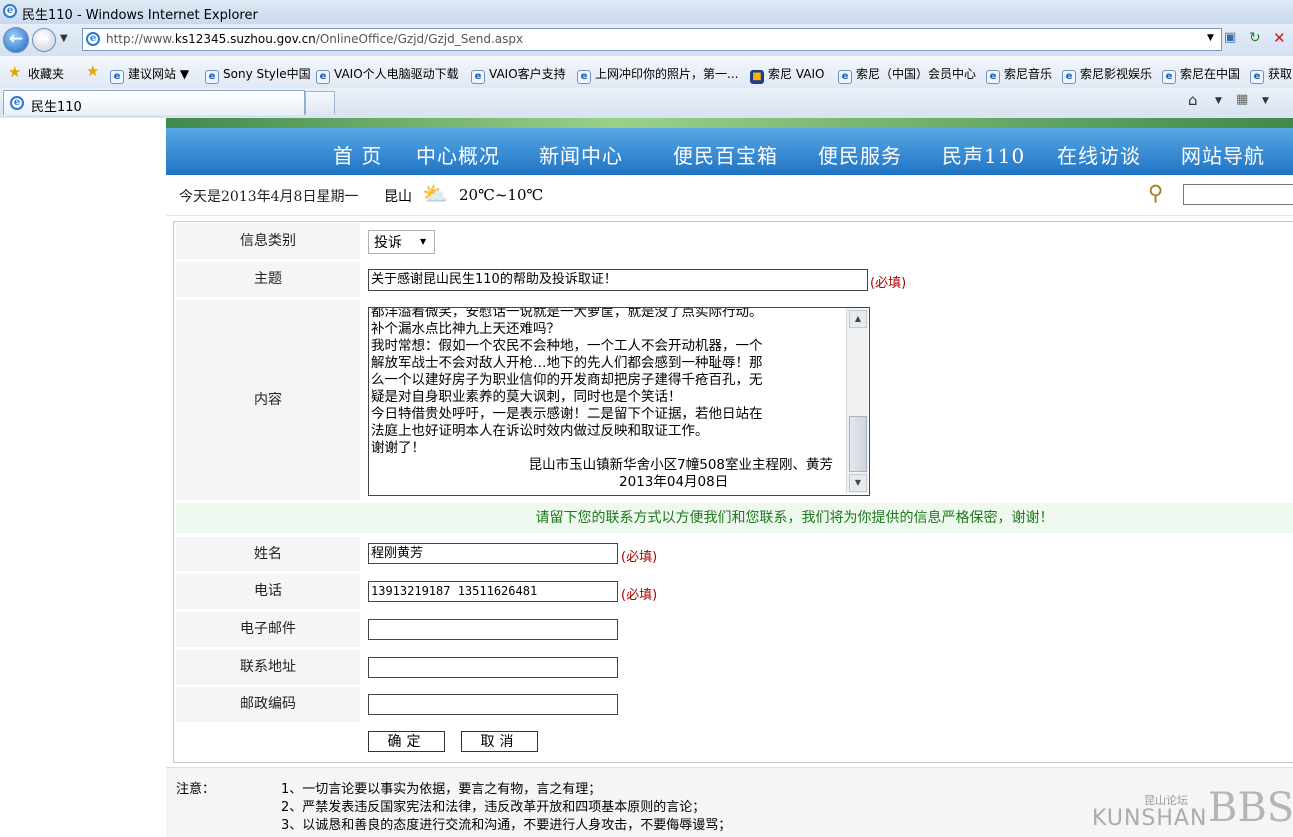  What do you see at coordinates (154, 102) in the screenshot?
I see `tab-minsheng110: e 民生110` at bounding box center [154, 102].